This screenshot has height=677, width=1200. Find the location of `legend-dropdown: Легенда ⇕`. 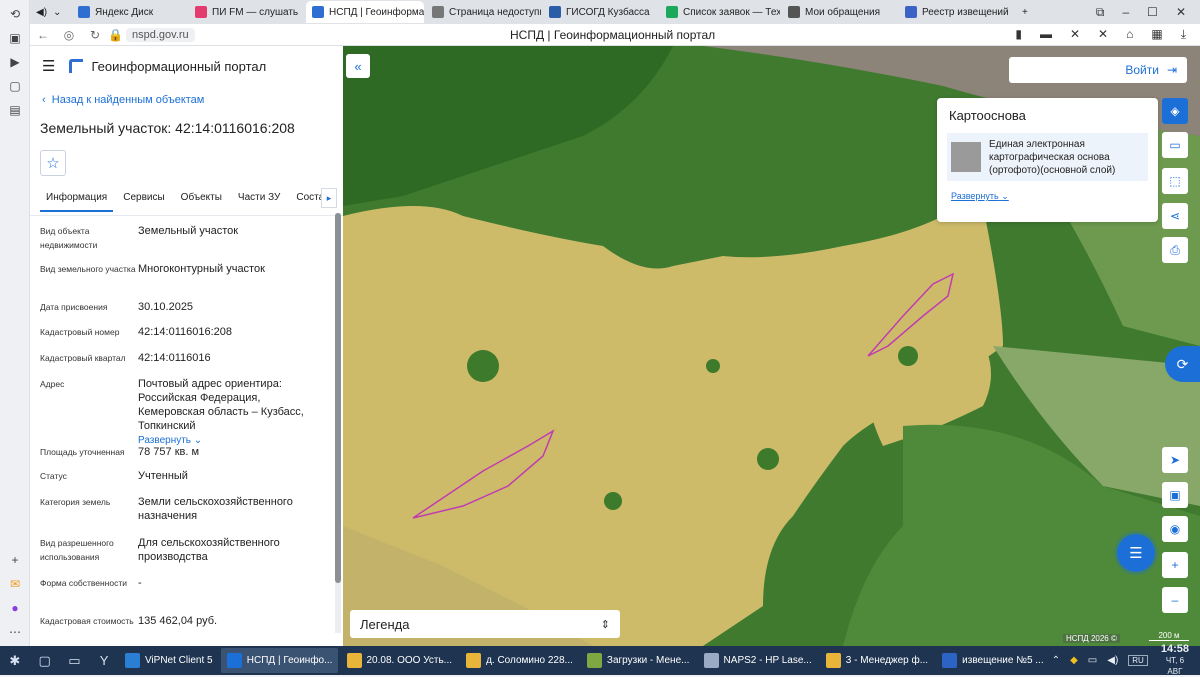

legend-dropdown: Легенда ⇕ is located at coordinates (485, 624).